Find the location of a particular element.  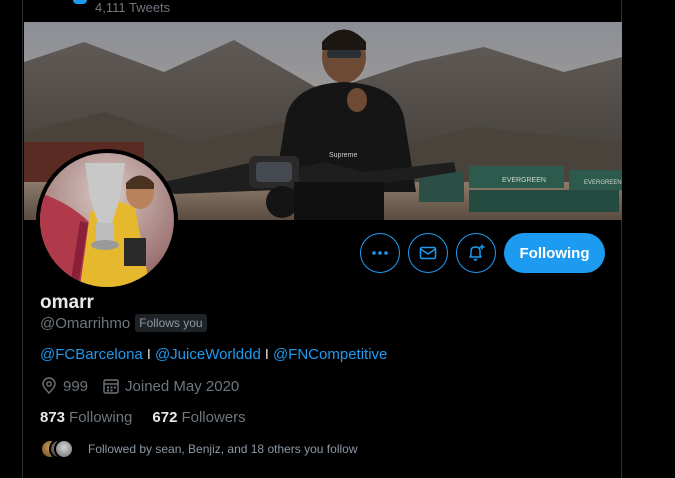

shirt-logo: Supreme is located at coordinates (343, 155).